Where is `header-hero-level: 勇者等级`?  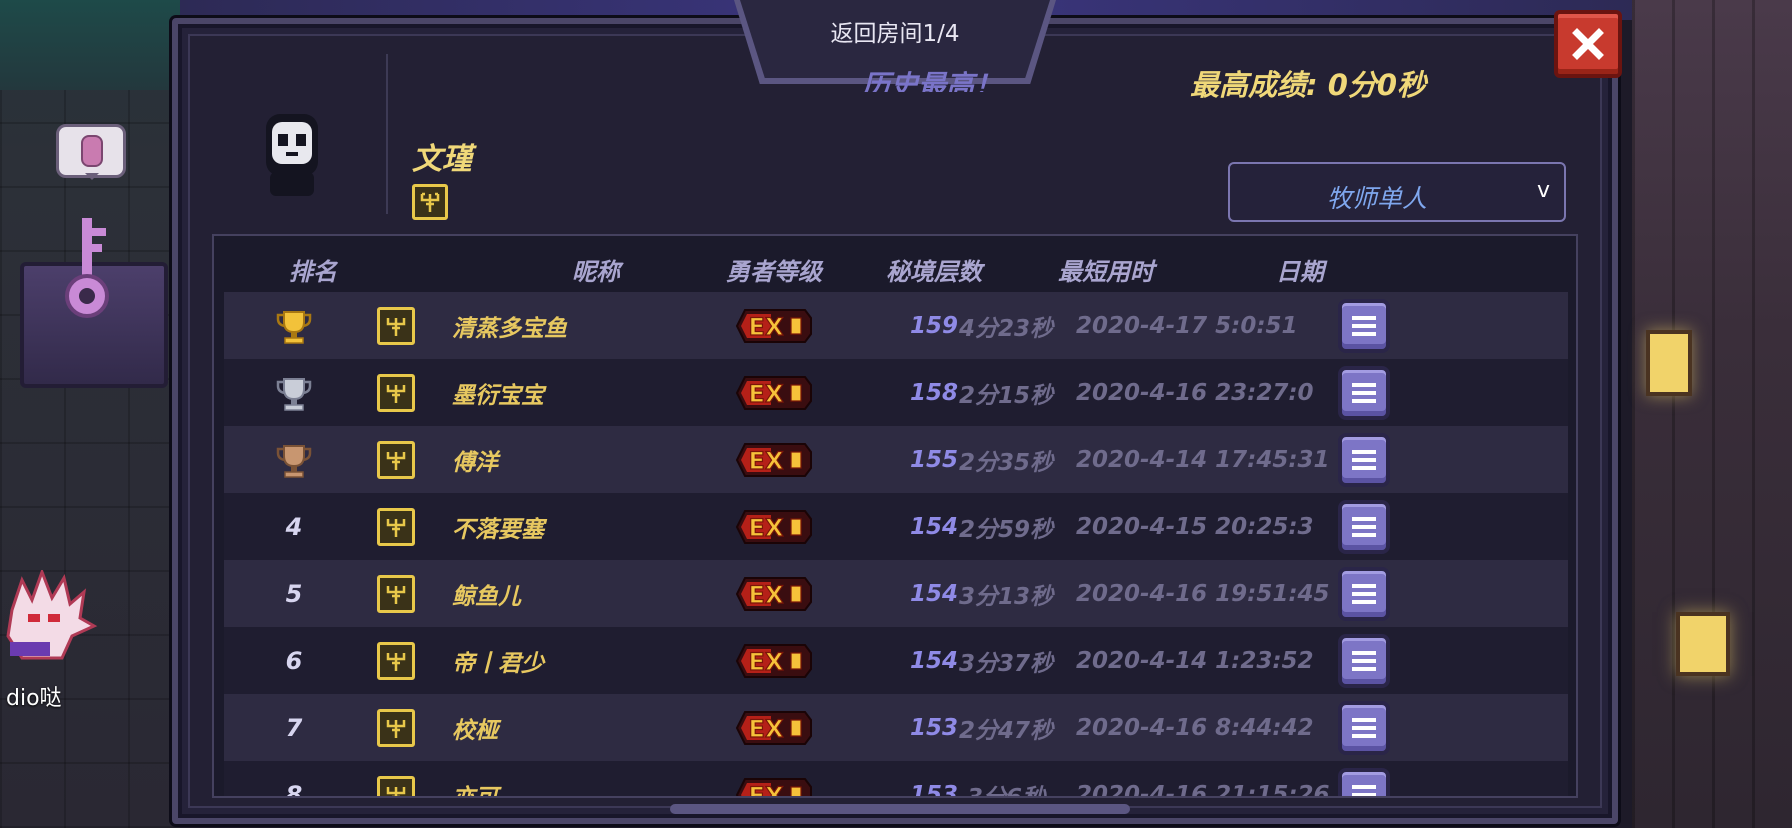 header-hero-level: 勇者等级 is located at coordinates (774, 272).